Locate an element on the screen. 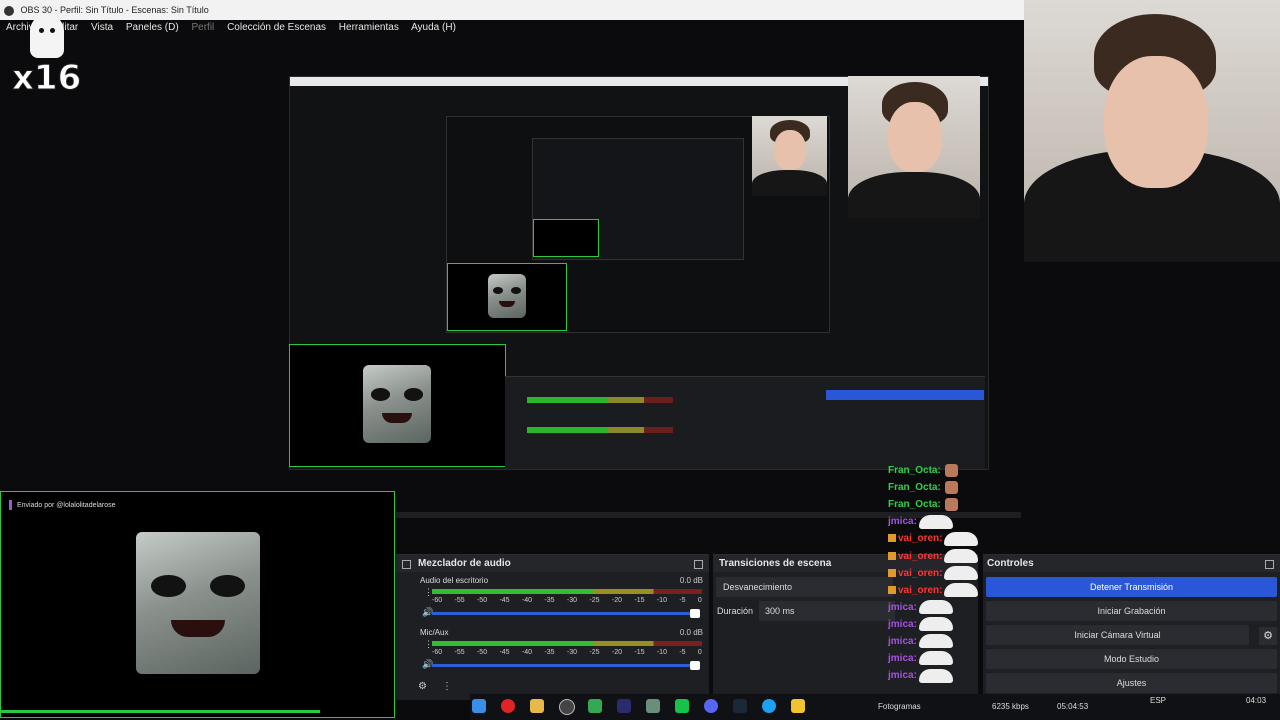 The width and height of the screenshot is (1280, 720). track-desktop-meter is located at coordinates (567, 591).